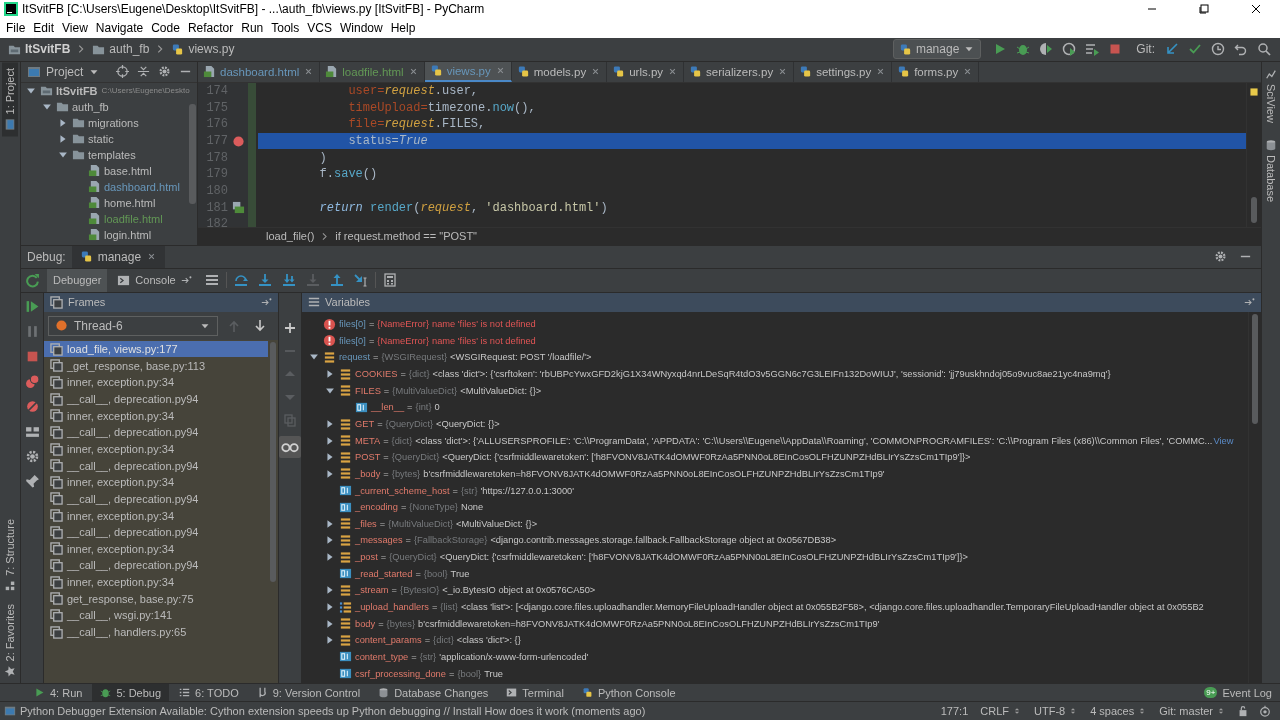  Describe the element at coordinates (238, 208) in the screenshot. I see `template-file-icon` at that location.